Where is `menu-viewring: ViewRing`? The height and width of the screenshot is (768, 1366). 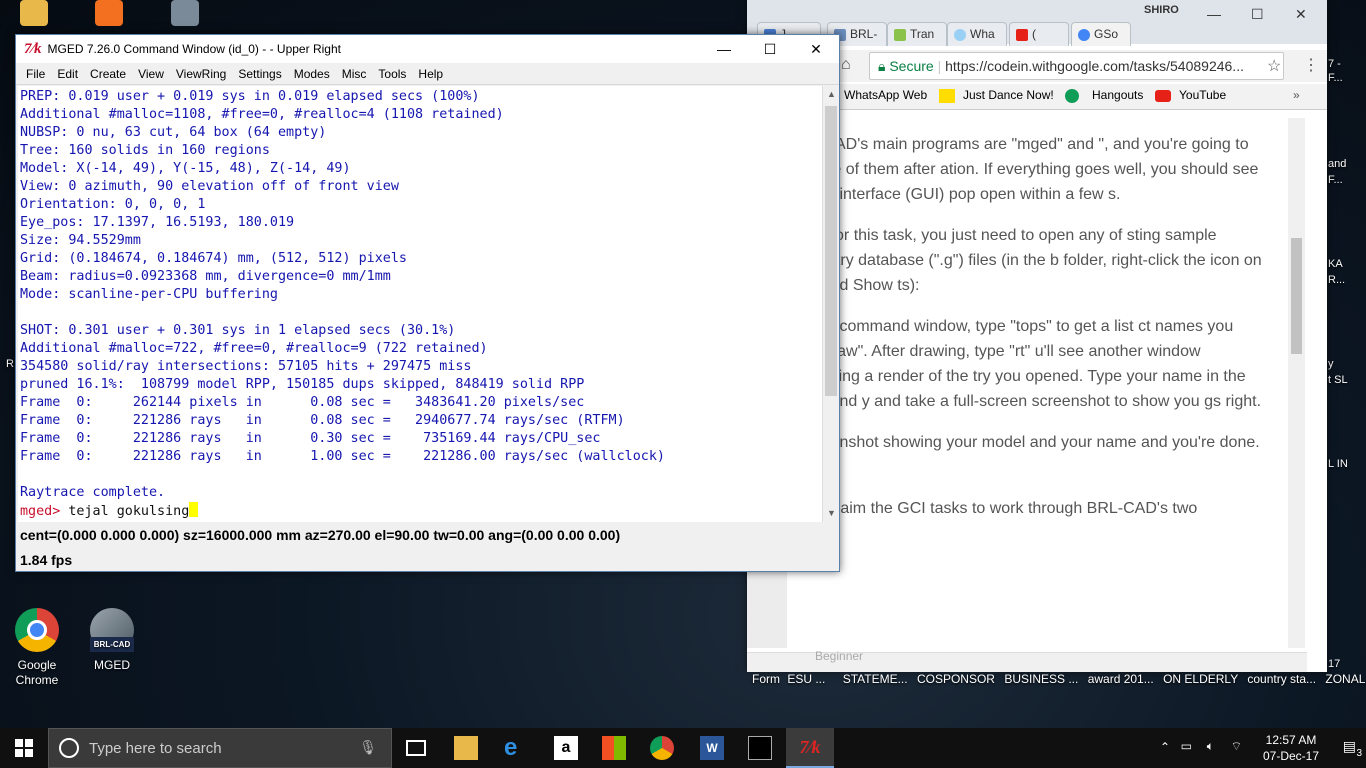
menu-viewring: ViewRing is located at coordinates (201, 74).